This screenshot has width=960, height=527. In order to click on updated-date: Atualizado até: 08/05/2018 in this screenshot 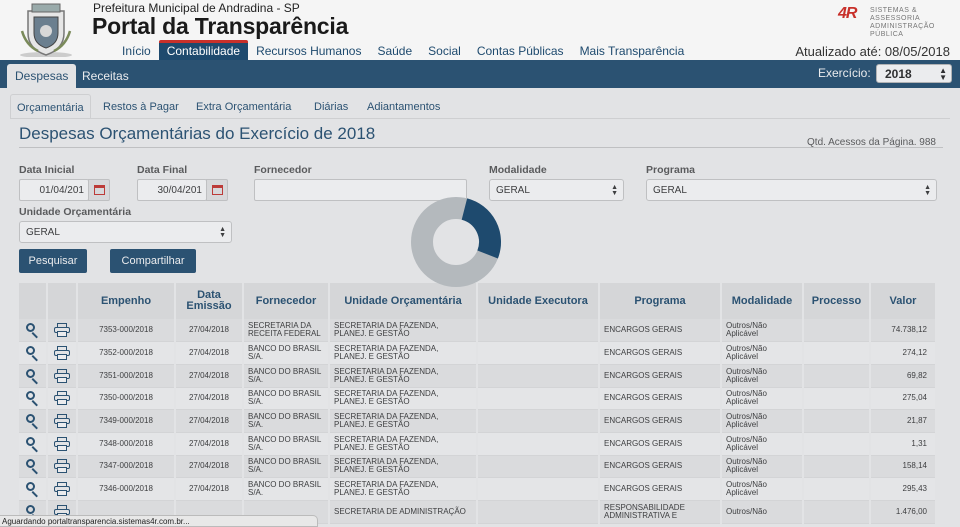, I will do `click(872, 51)`.